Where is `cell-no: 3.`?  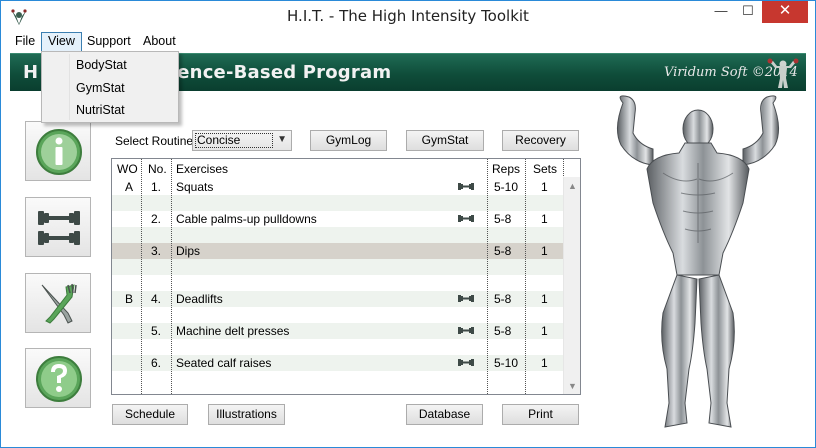 cell-no: 3. is located at coordinates (156, 251).